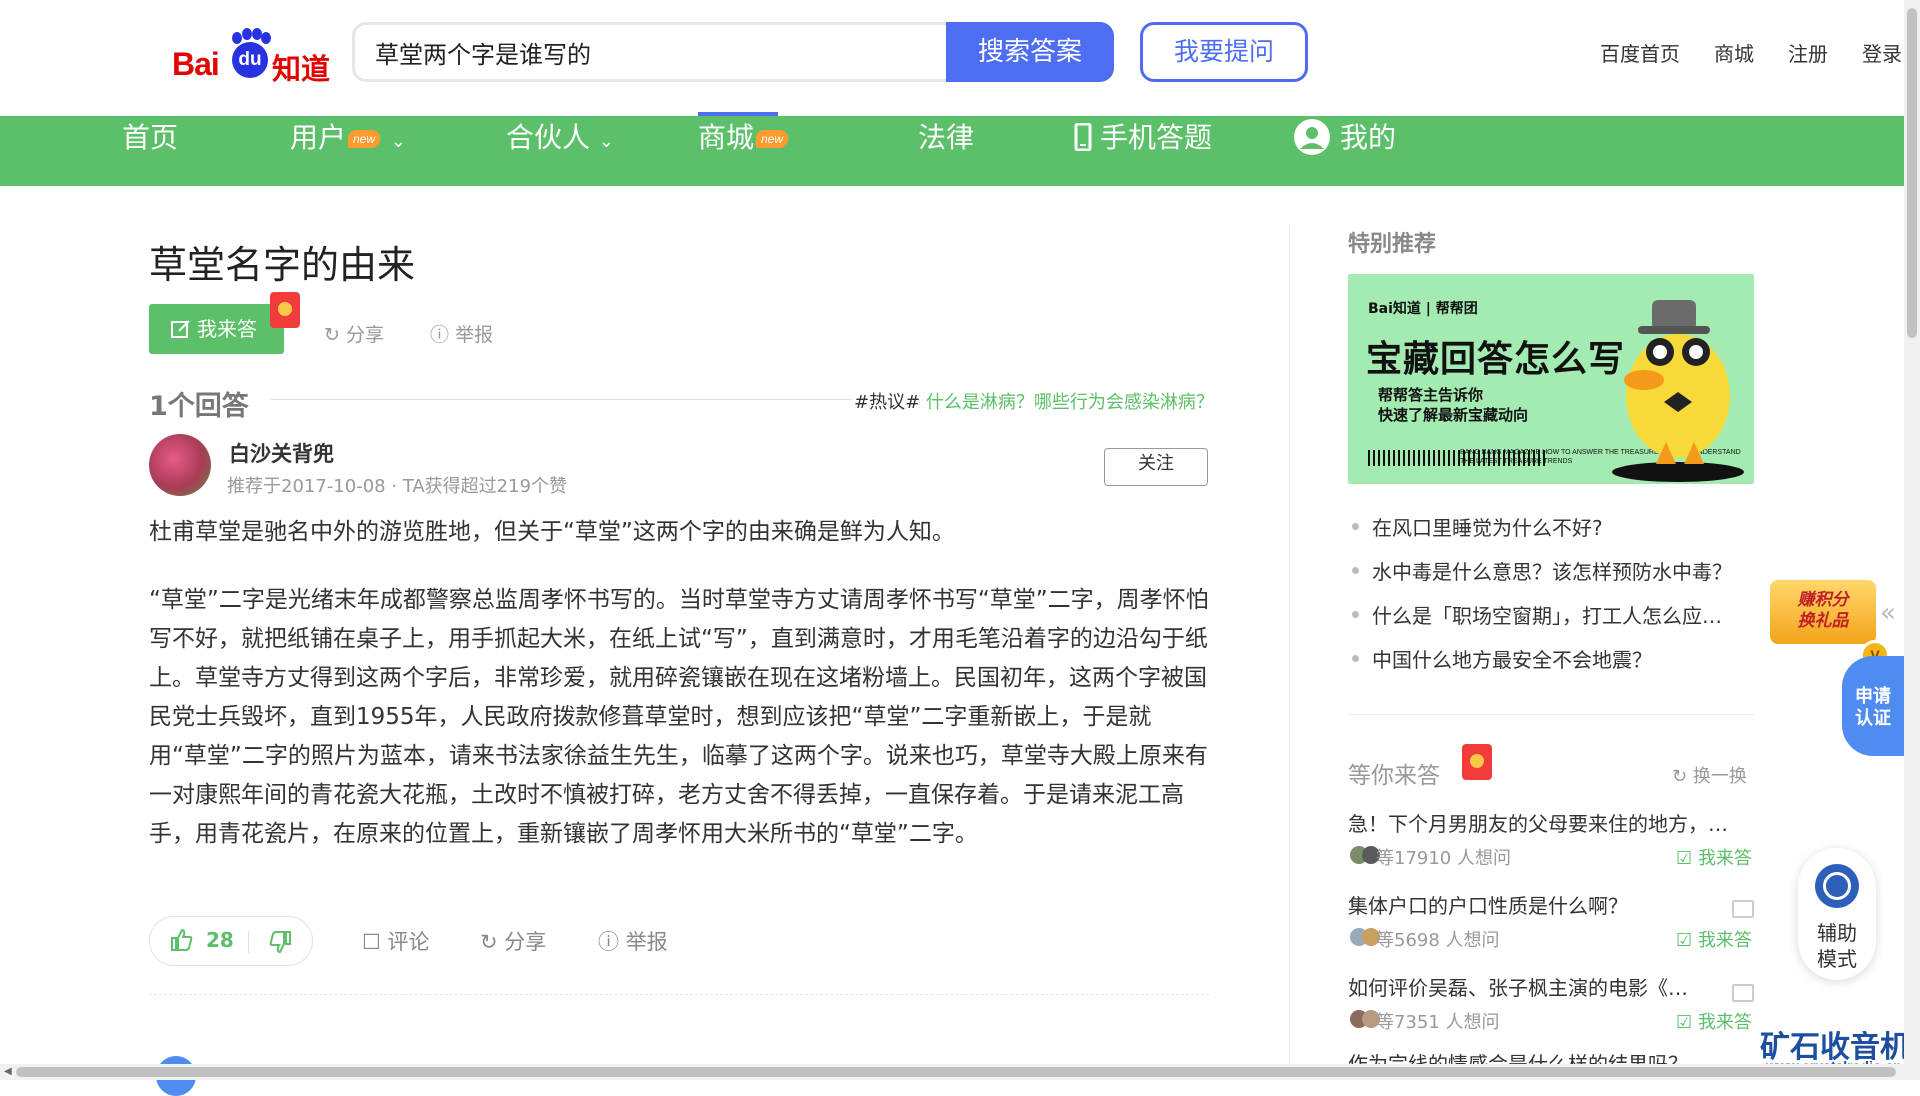 The width and height of the screenshot is (1920, 1096). I want to click on search-answer-button: 搜索答案, so click(1030, 52).